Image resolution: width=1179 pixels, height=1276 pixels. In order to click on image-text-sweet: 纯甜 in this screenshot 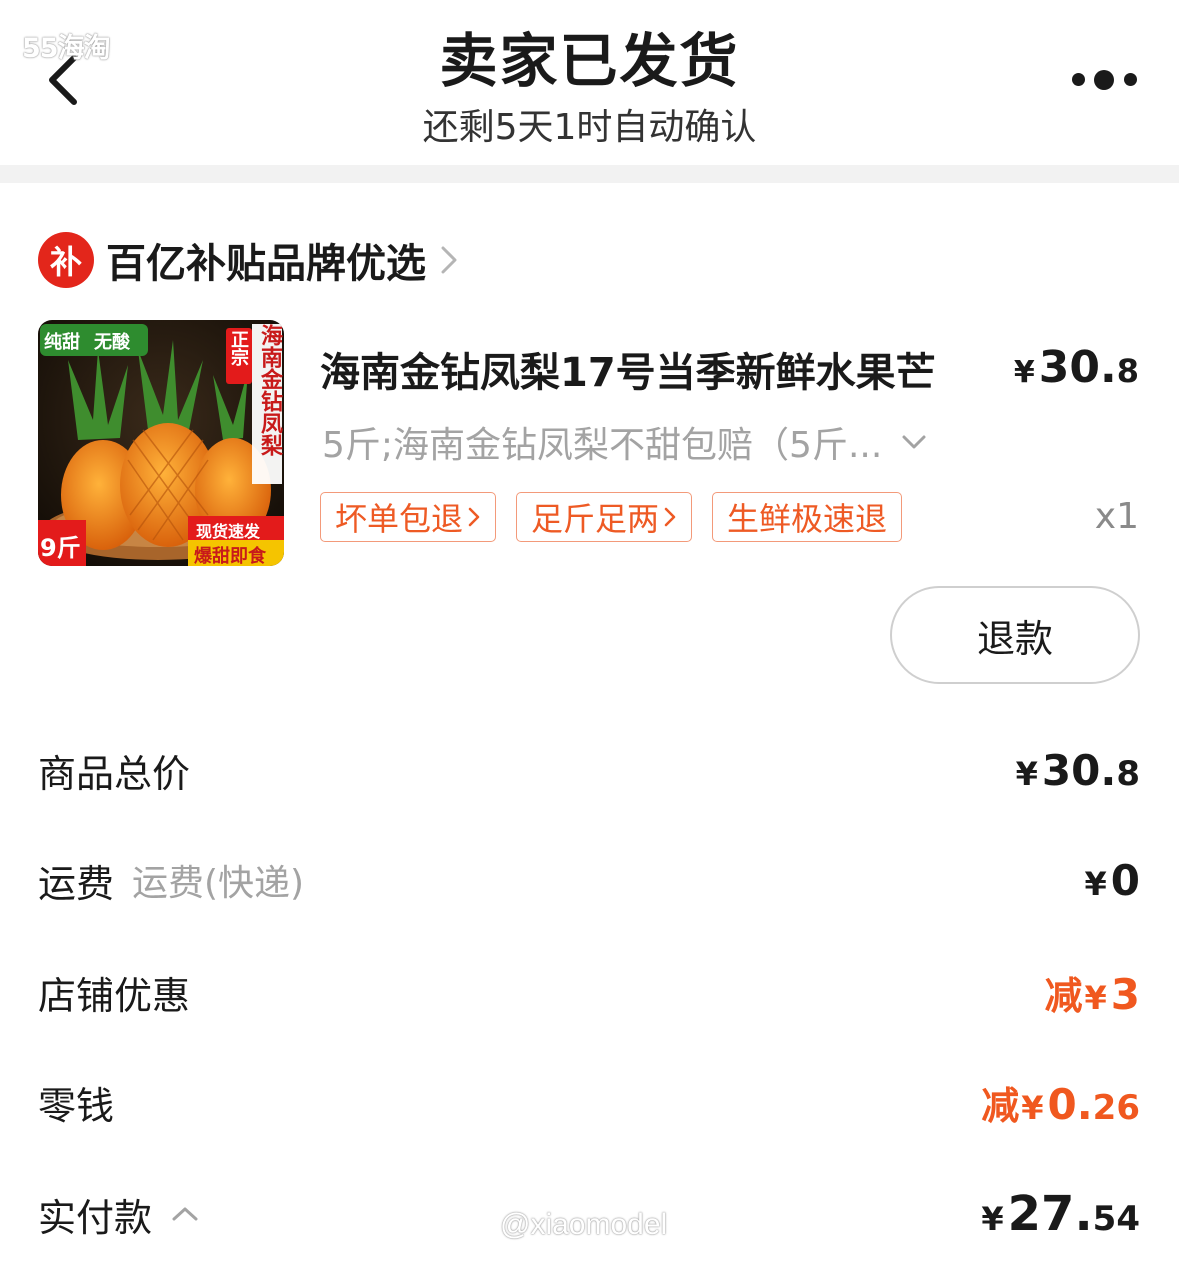, I will do `click(62, 342)`.